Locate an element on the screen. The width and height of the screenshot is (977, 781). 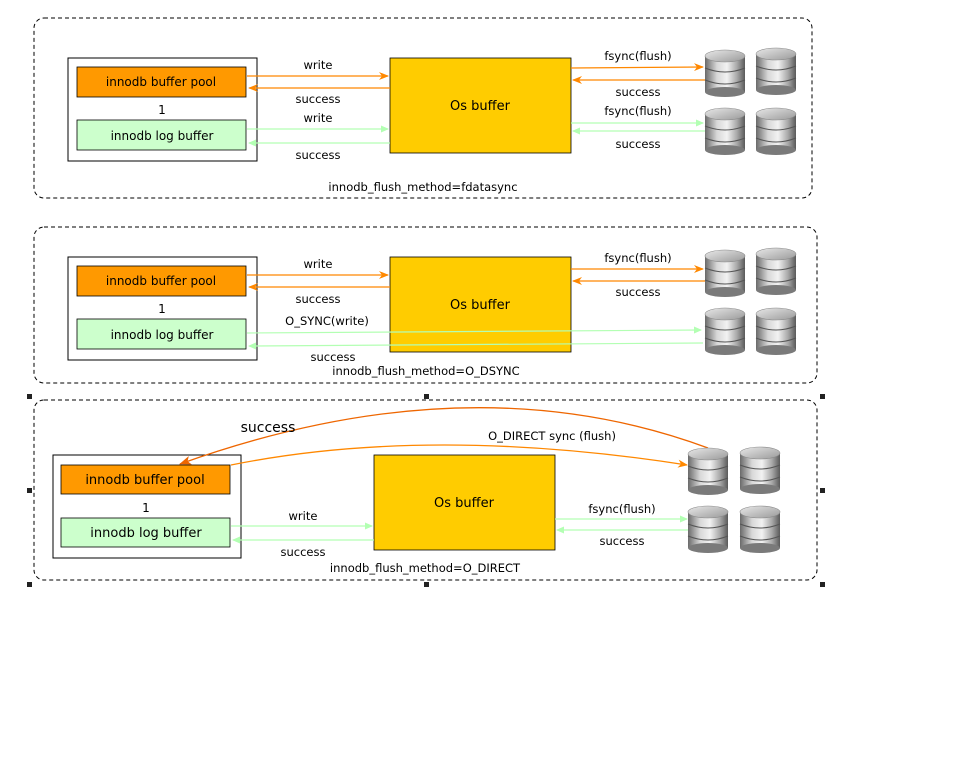
direct-flush-label: O_DIRECT sync (flush) is located at coordinates (552, 436).